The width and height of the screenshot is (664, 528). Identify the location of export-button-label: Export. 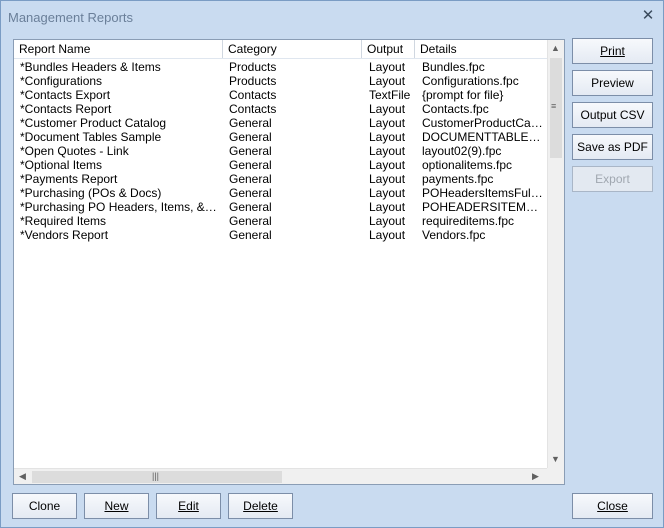
(612, 179).